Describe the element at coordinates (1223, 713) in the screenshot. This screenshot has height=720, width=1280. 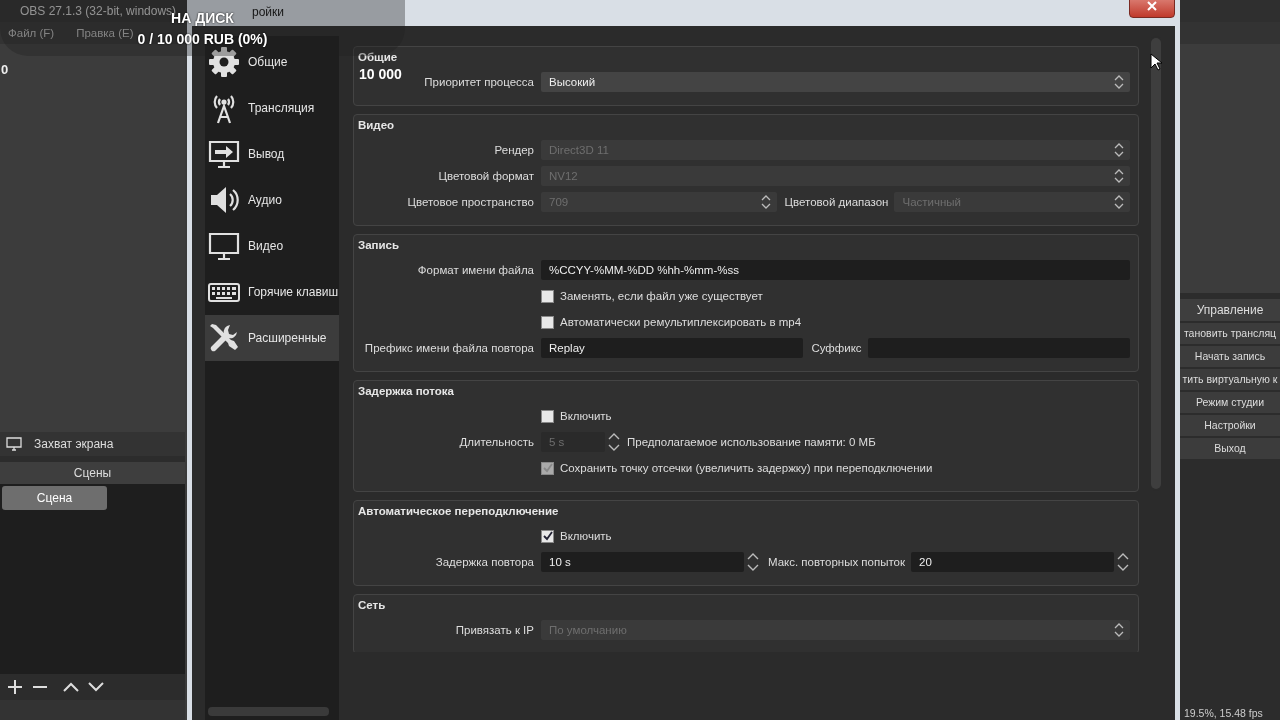
I see `status-text: 19.5%, 15.48 fps` at that location.